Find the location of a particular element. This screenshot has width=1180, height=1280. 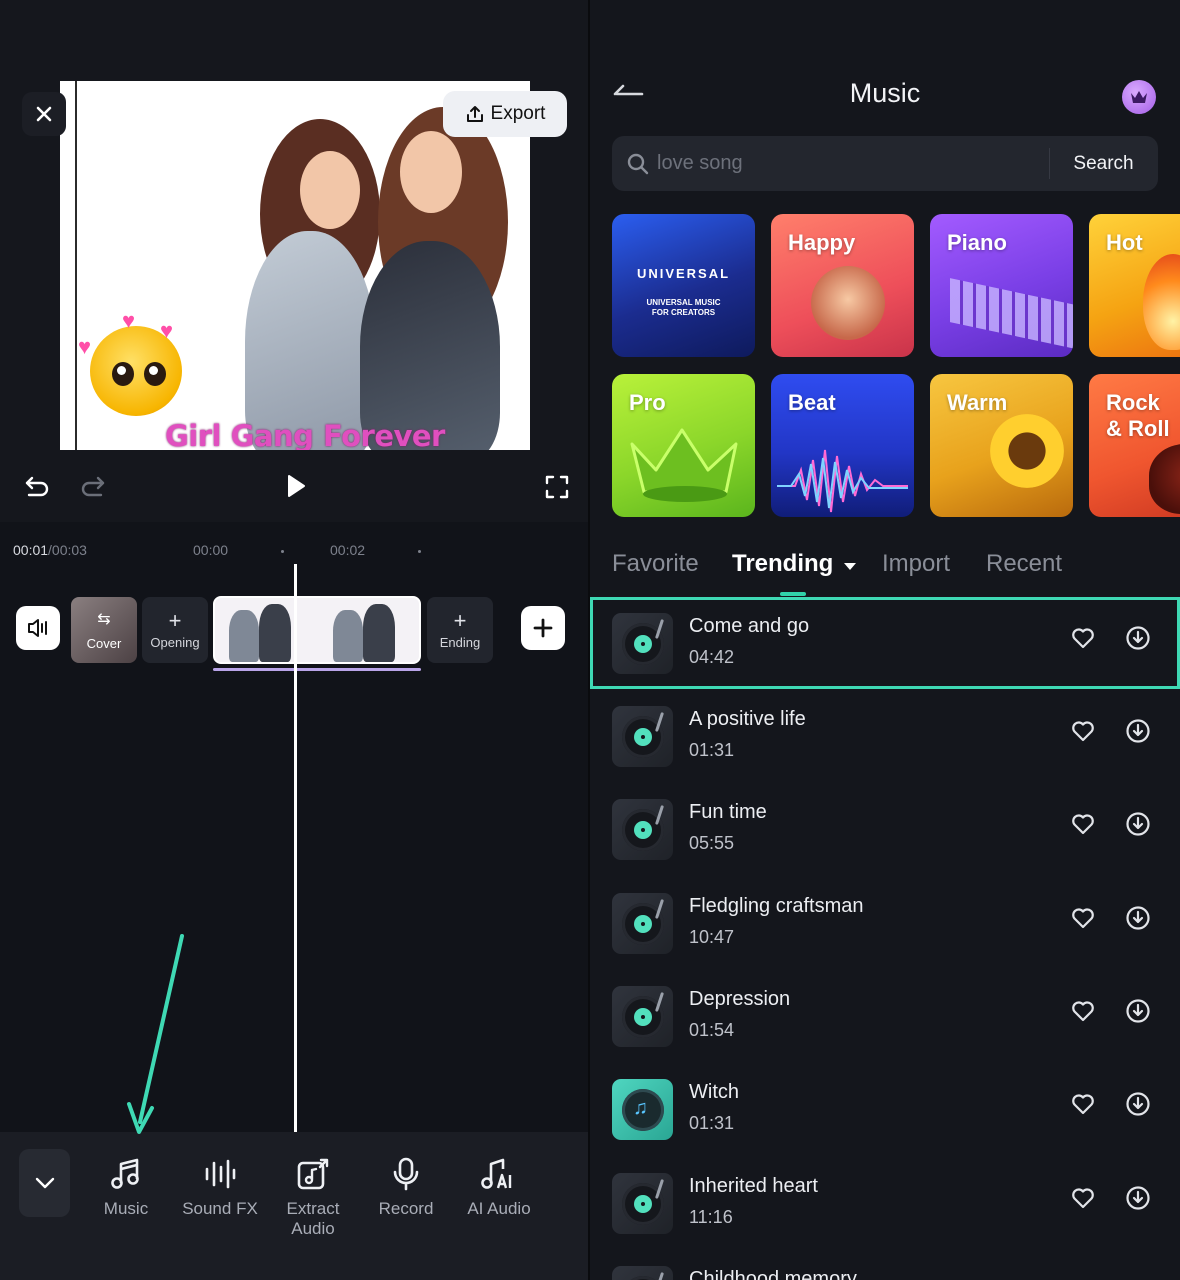

track-name: Witch is located at coordinates (714, 1092).